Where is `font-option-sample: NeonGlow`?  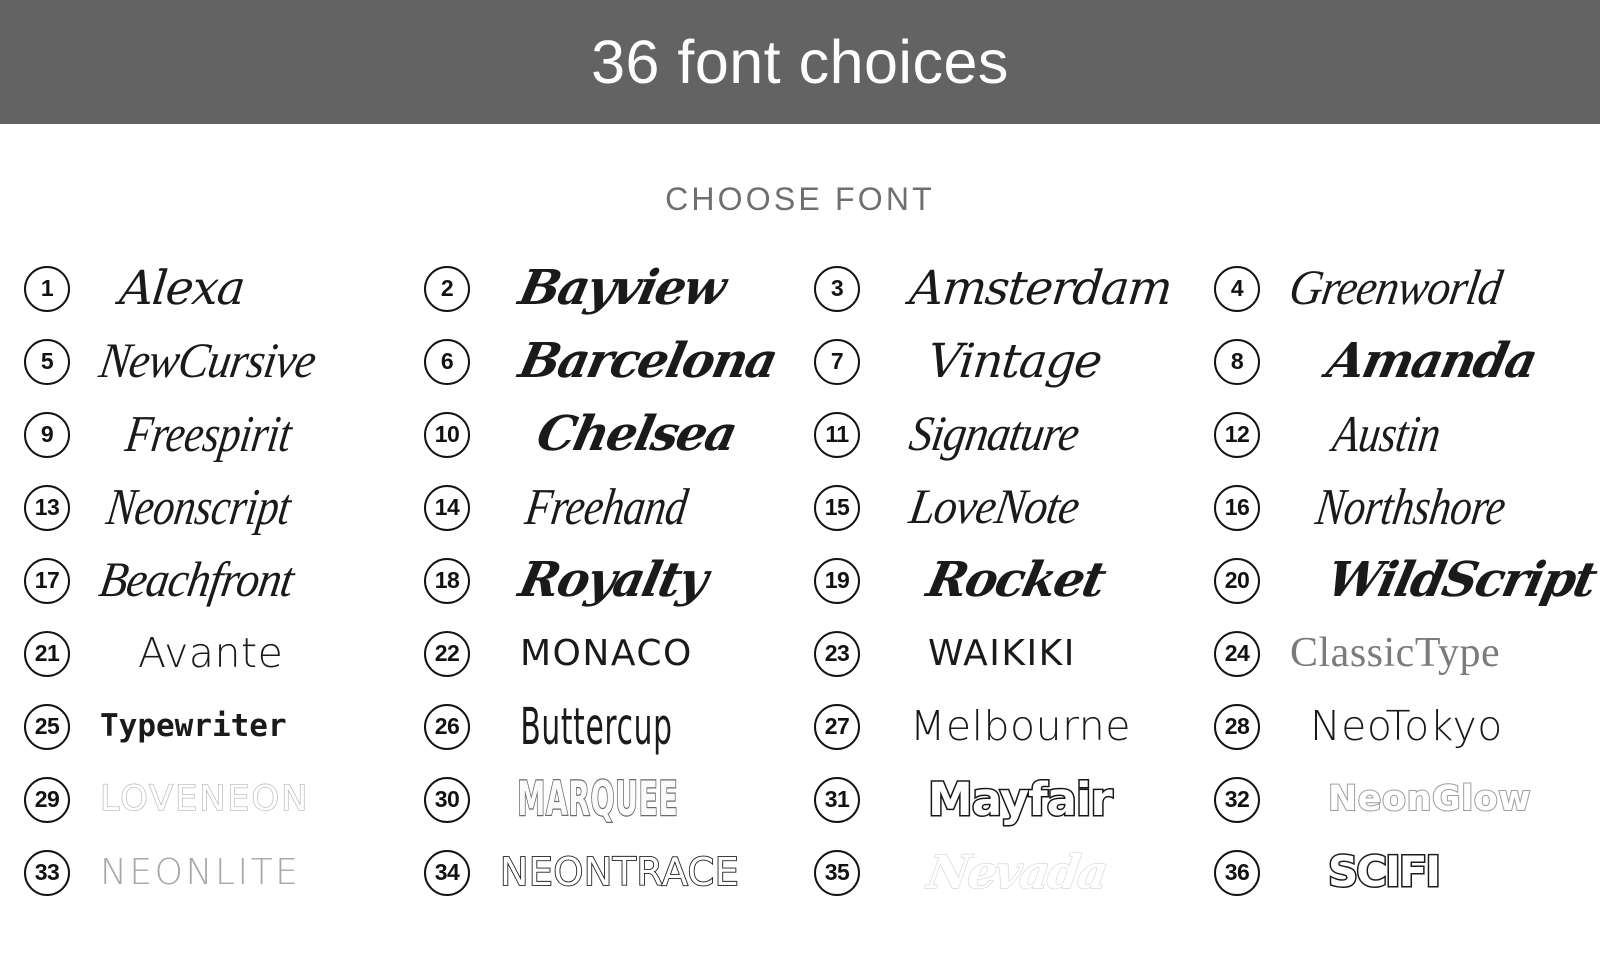
font-option-sample: NeonGlow is located at coordinates (1429, 799).